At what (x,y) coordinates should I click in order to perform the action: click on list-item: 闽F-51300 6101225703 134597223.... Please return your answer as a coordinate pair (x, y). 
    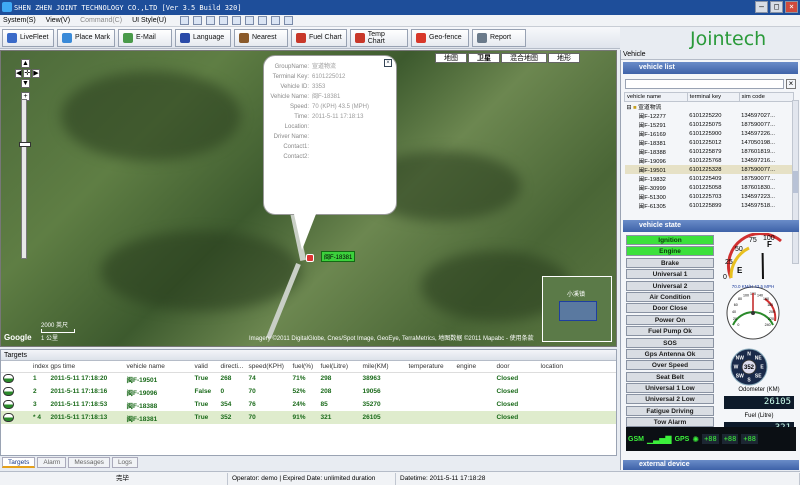
    Looking at the image, I should click on (709, 197).